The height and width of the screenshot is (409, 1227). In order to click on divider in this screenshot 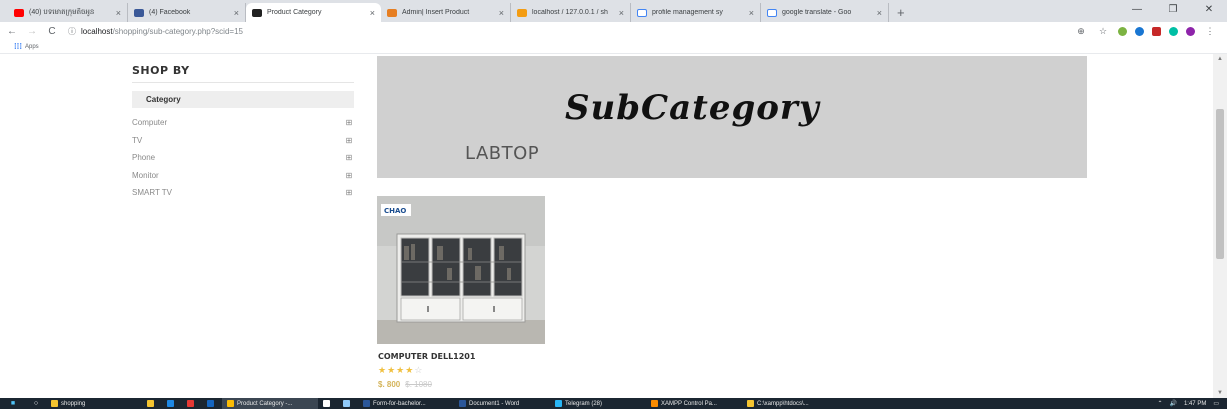, I will do `click(243, 82)`.